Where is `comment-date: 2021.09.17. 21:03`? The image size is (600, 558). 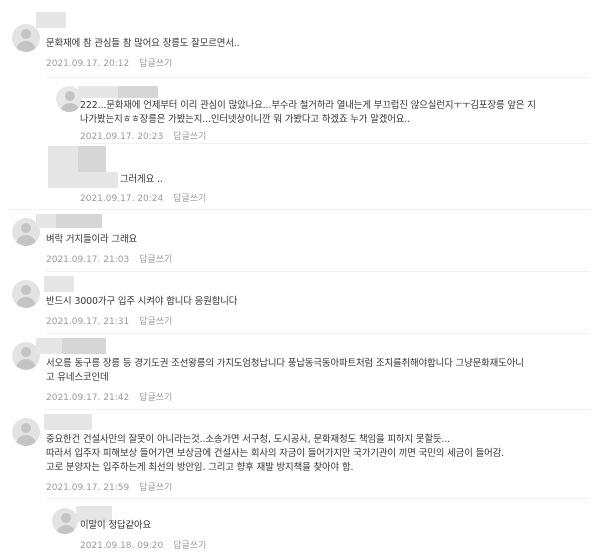 comment-date: 2021.09.17. 21:03 is located at coordinates (88, 260).